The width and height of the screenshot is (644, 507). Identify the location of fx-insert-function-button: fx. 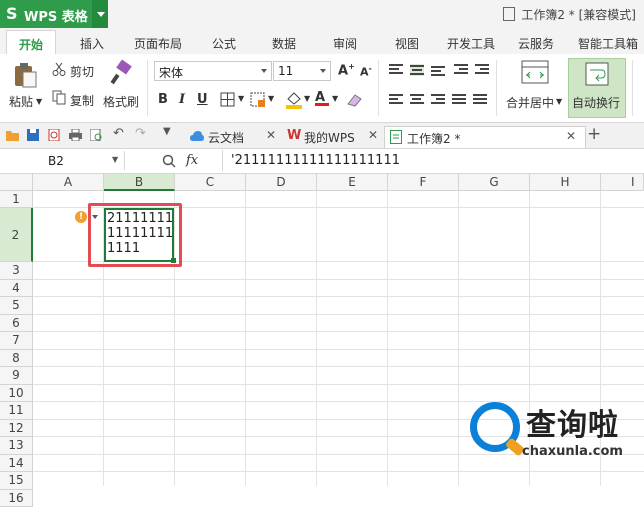
(192, 160).